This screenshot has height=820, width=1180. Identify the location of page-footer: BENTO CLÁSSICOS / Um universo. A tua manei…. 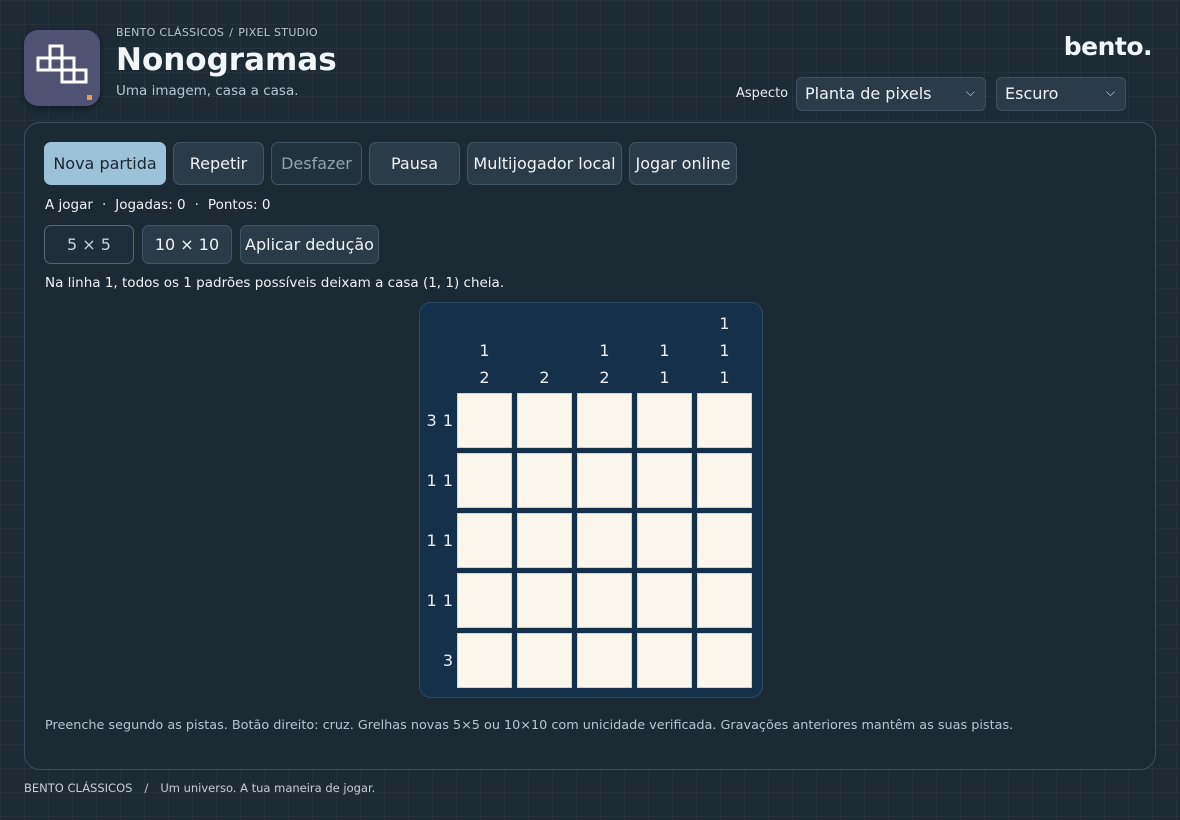
(199, 788).